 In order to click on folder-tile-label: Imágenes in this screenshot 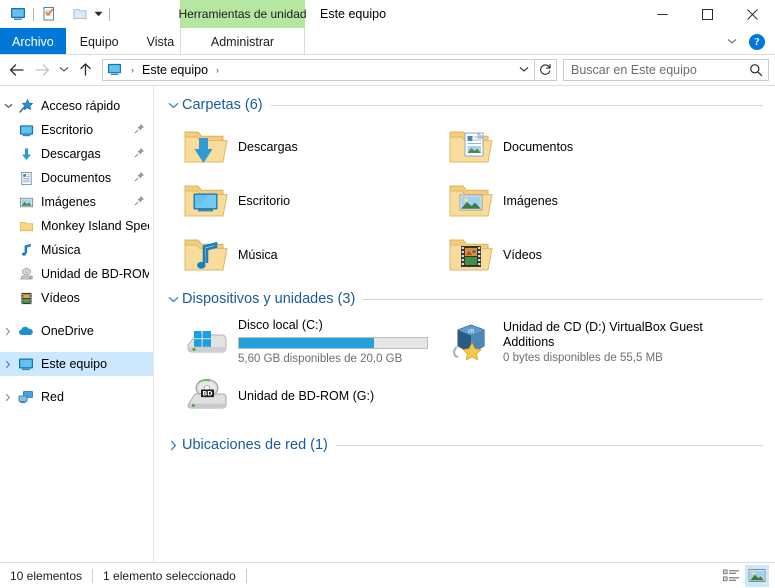, I will do `click(530, 201)`.